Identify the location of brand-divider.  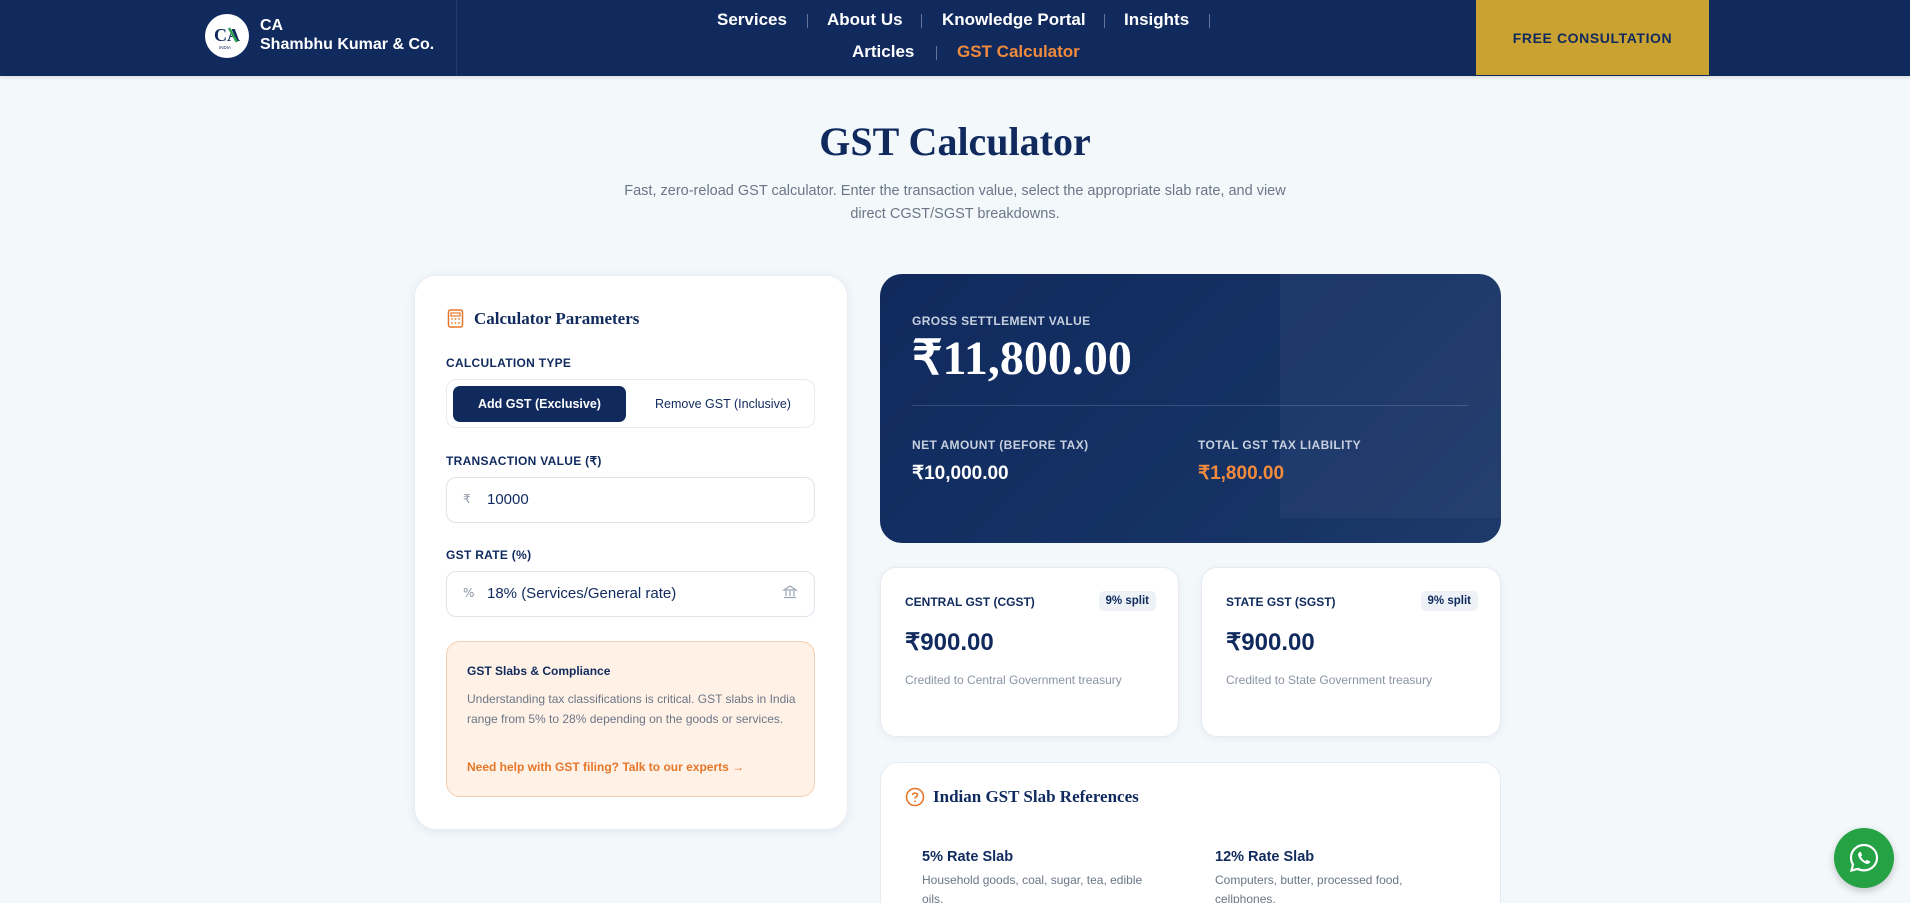
(456, 38).